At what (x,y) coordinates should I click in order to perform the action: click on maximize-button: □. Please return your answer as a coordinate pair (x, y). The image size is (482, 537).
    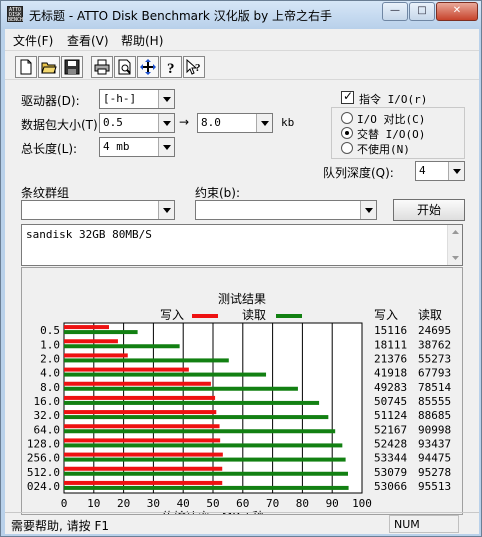
    Looking at the image, I should click on (422, 11).